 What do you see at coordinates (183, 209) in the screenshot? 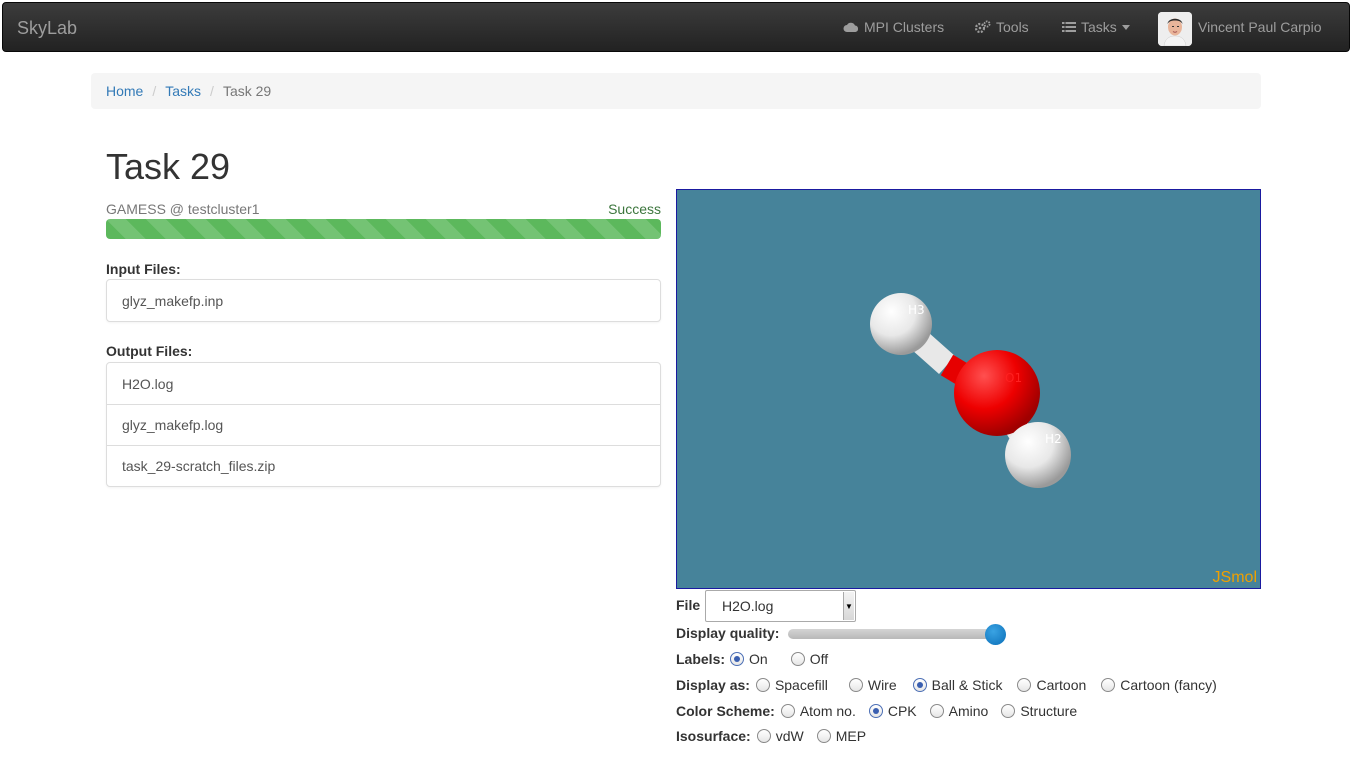
I see `job-cluster-label: GAMESS @ testcluster1` at bounding box center [183, 209].